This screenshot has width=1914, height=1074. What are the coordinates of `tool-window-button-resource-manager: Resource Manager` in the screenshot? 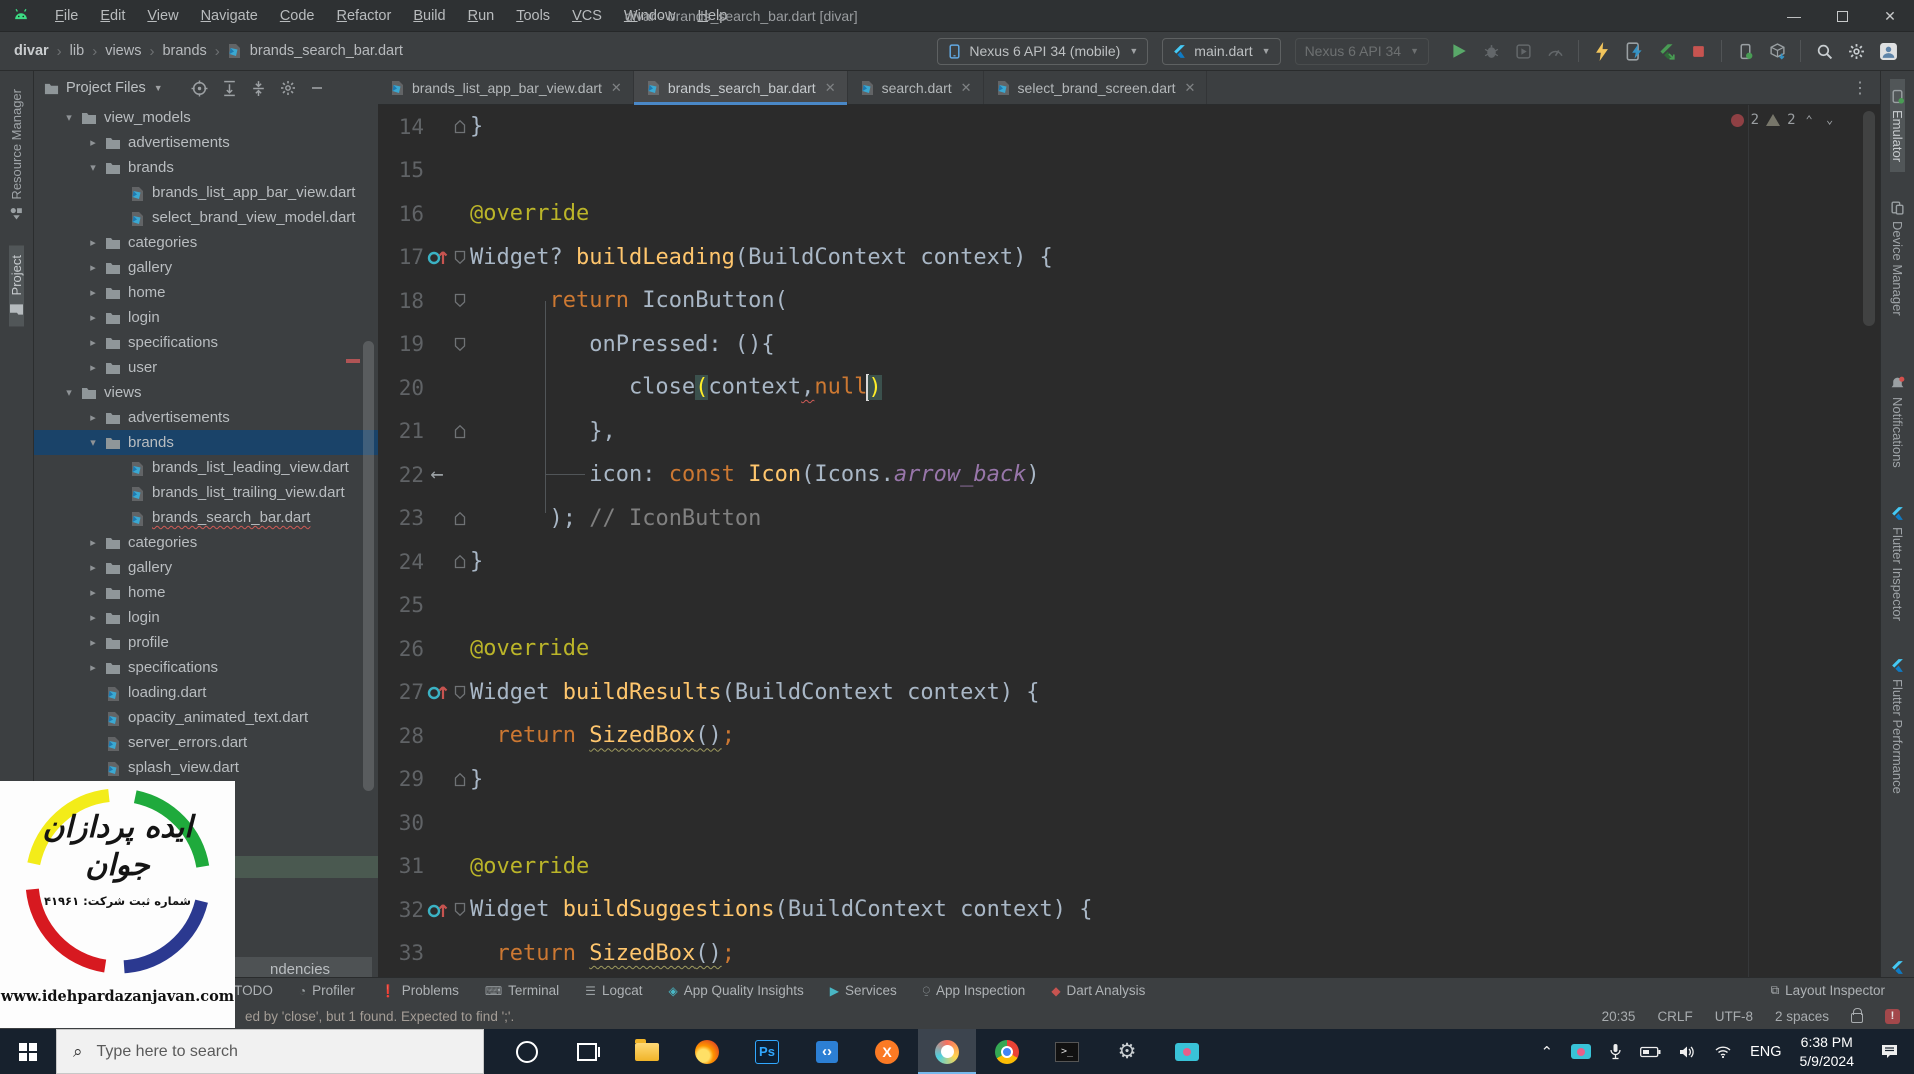 It's located at (16, 155).